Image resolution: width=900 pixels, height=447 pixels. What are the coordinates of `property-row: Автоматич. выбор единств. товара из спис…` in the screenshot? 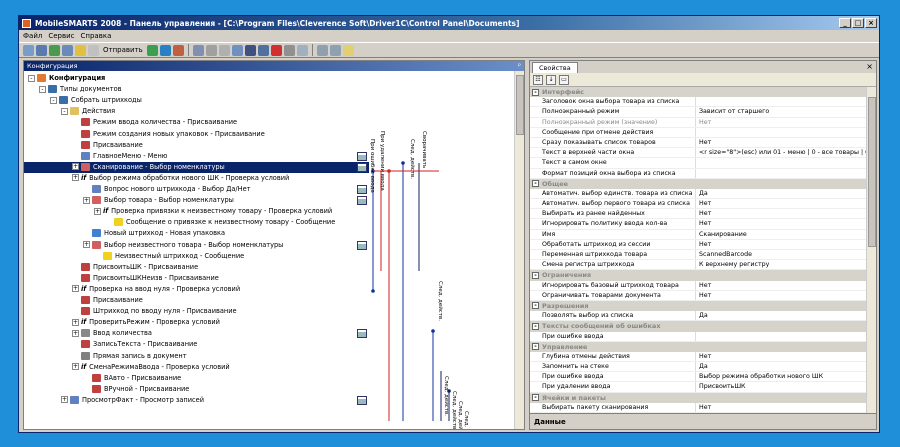 It's located at (699, 194).